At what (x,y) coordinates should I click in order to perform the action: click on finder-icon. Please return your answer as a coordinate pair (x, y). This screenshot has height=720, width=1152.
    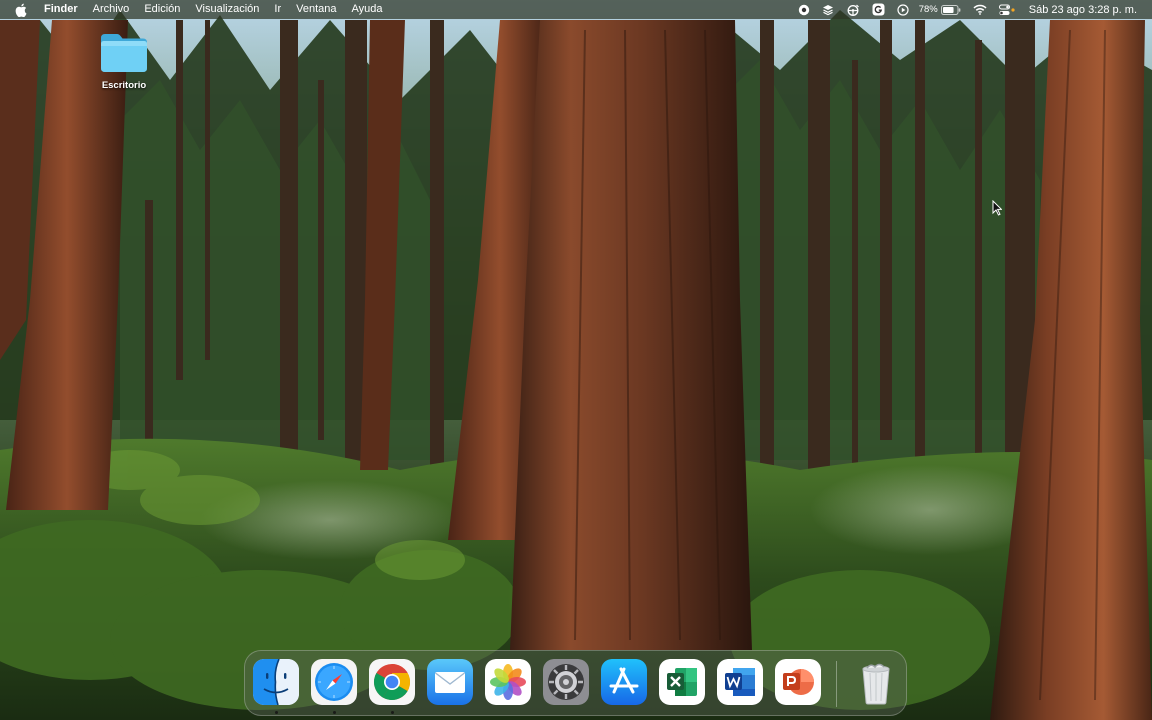
    Looking at the image, I should click on (276, 682).